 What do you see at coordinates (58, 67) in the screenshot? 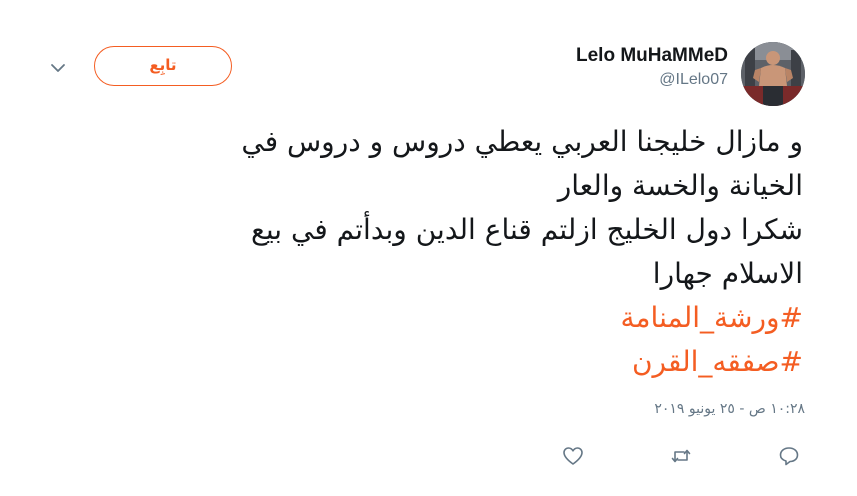
I see `chevron-down-icon` at bounding box center [58, 67].